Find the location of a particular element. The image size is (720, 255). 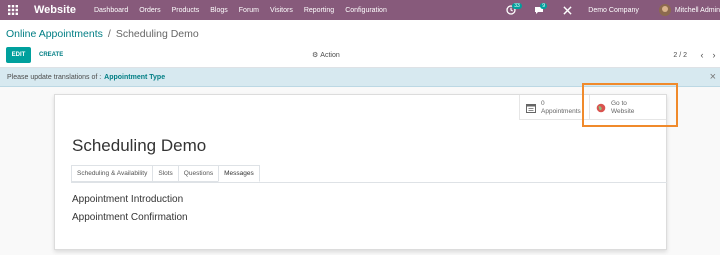

breadcrumb-parent-link: Online Appointments is located at coordinates (54, 34).